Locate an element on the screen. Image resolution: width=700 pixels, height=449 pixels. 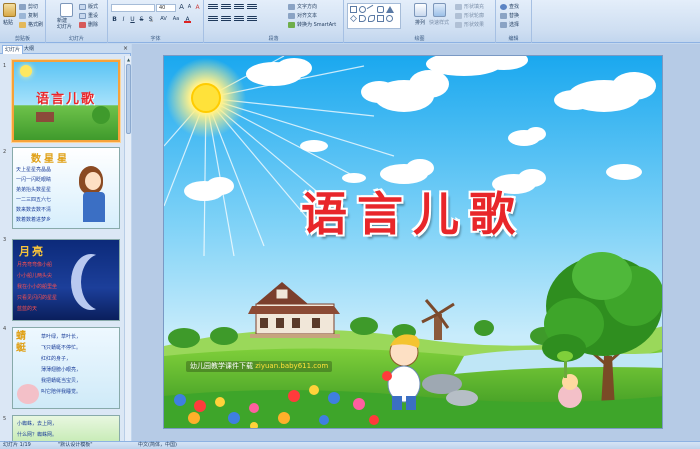
copy-button: 复制 is located at coordinates (28, 15).